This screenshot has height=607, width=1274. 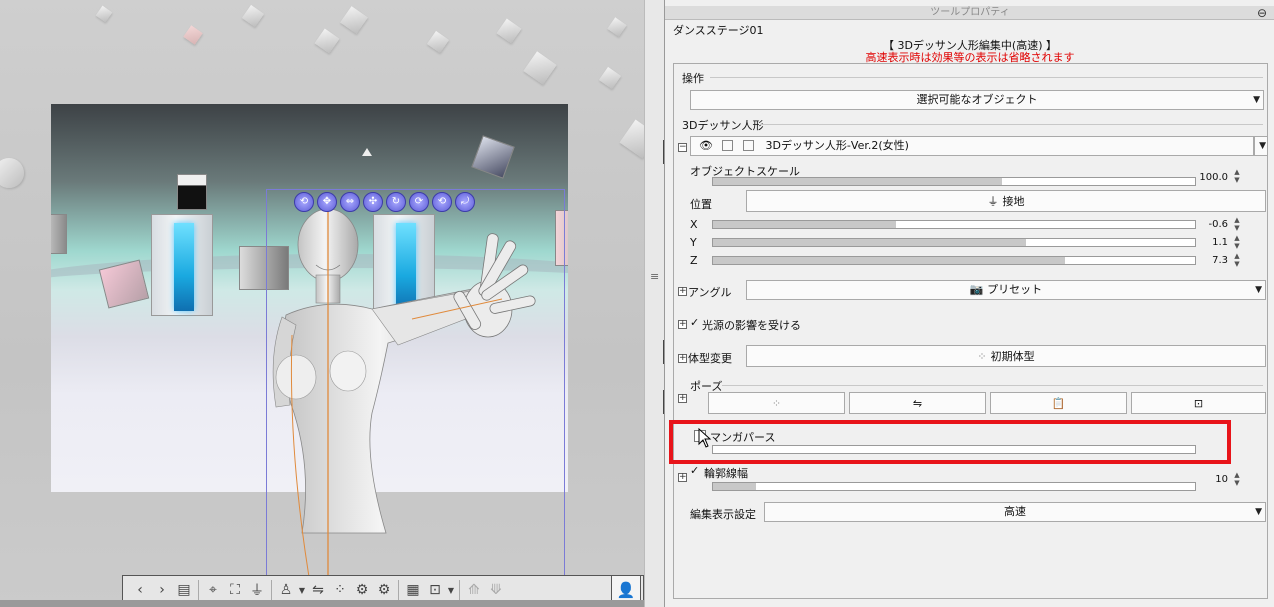 I want to click on tool-name: ダンスステージ01, so click(x=718, y=30).